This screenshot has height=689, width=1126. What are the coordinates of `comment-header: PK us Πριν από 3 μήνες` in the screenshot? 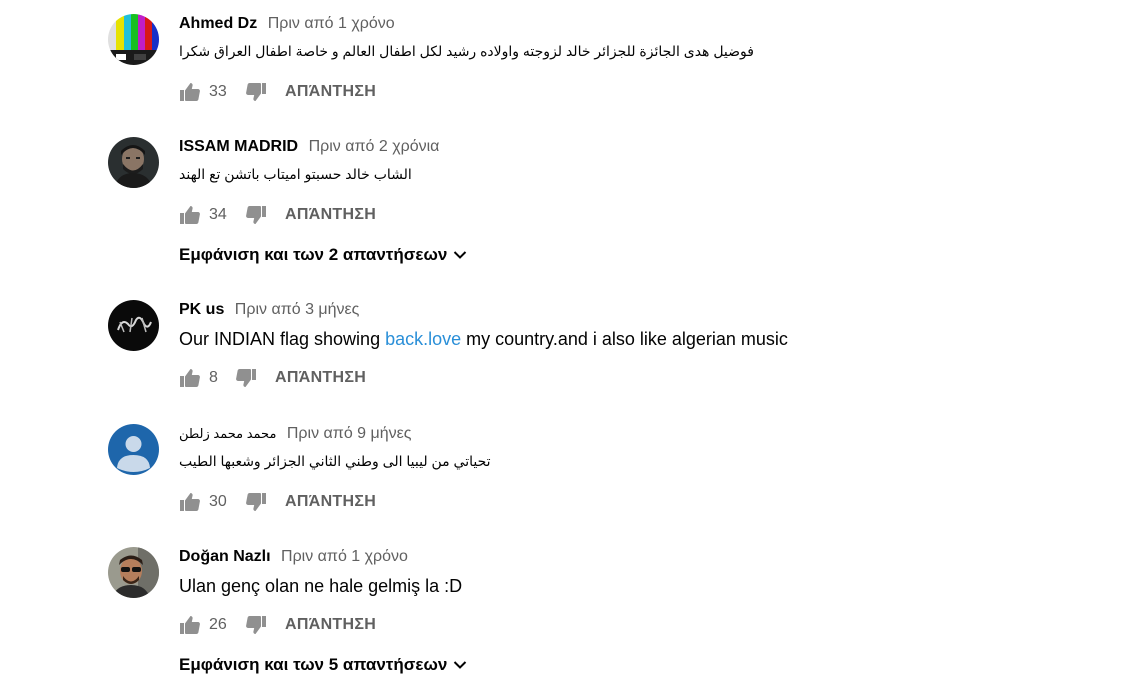 It's located at (269, 310).